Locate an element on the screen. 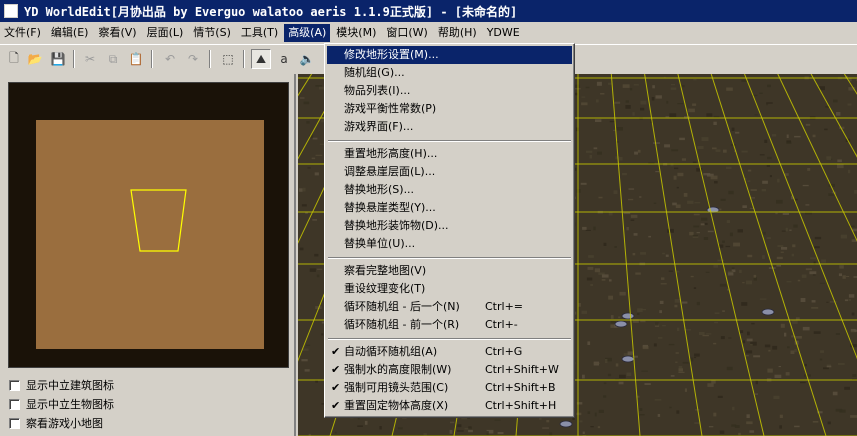 The image size is (857, 436). menu-item-label: 重置固定物体高度(X) is located at coordinates (396, 405).